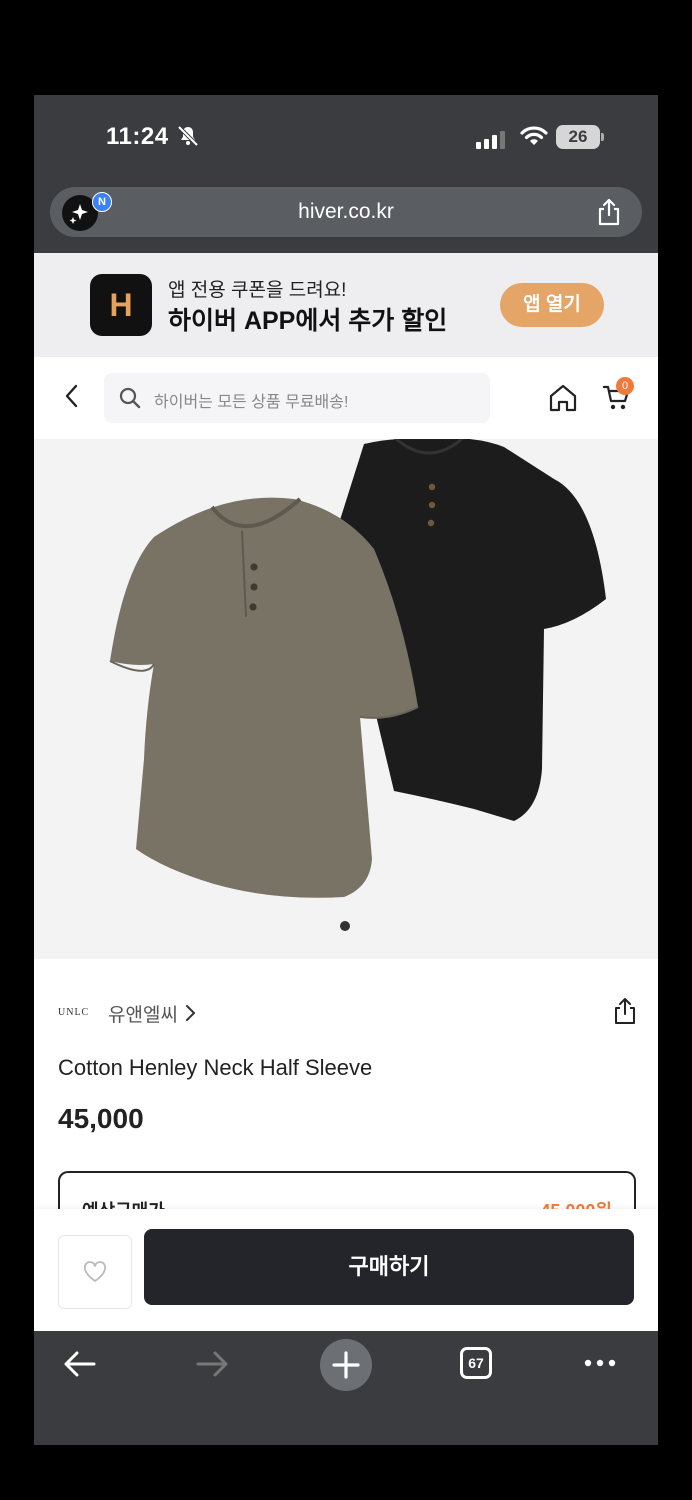  Describe the element at coordinates (552, 305) in the screenshot. I see `open-app-button: 앱 열기` at that location.